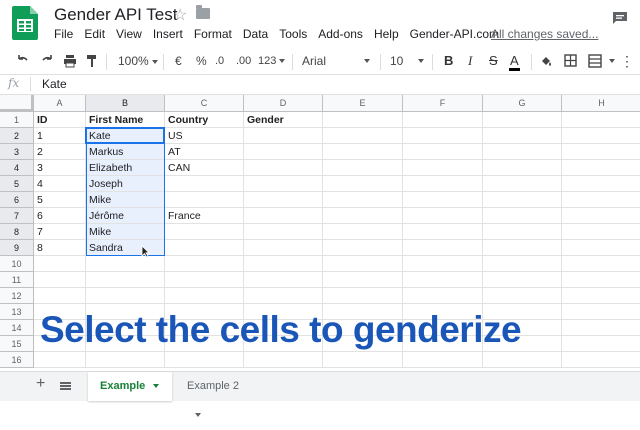 The image size is (640, 430). What do you see at coordinates (115, 15) in the screenshot?
I see `document-title: Gender API Test` at bounding box center [115, 15].